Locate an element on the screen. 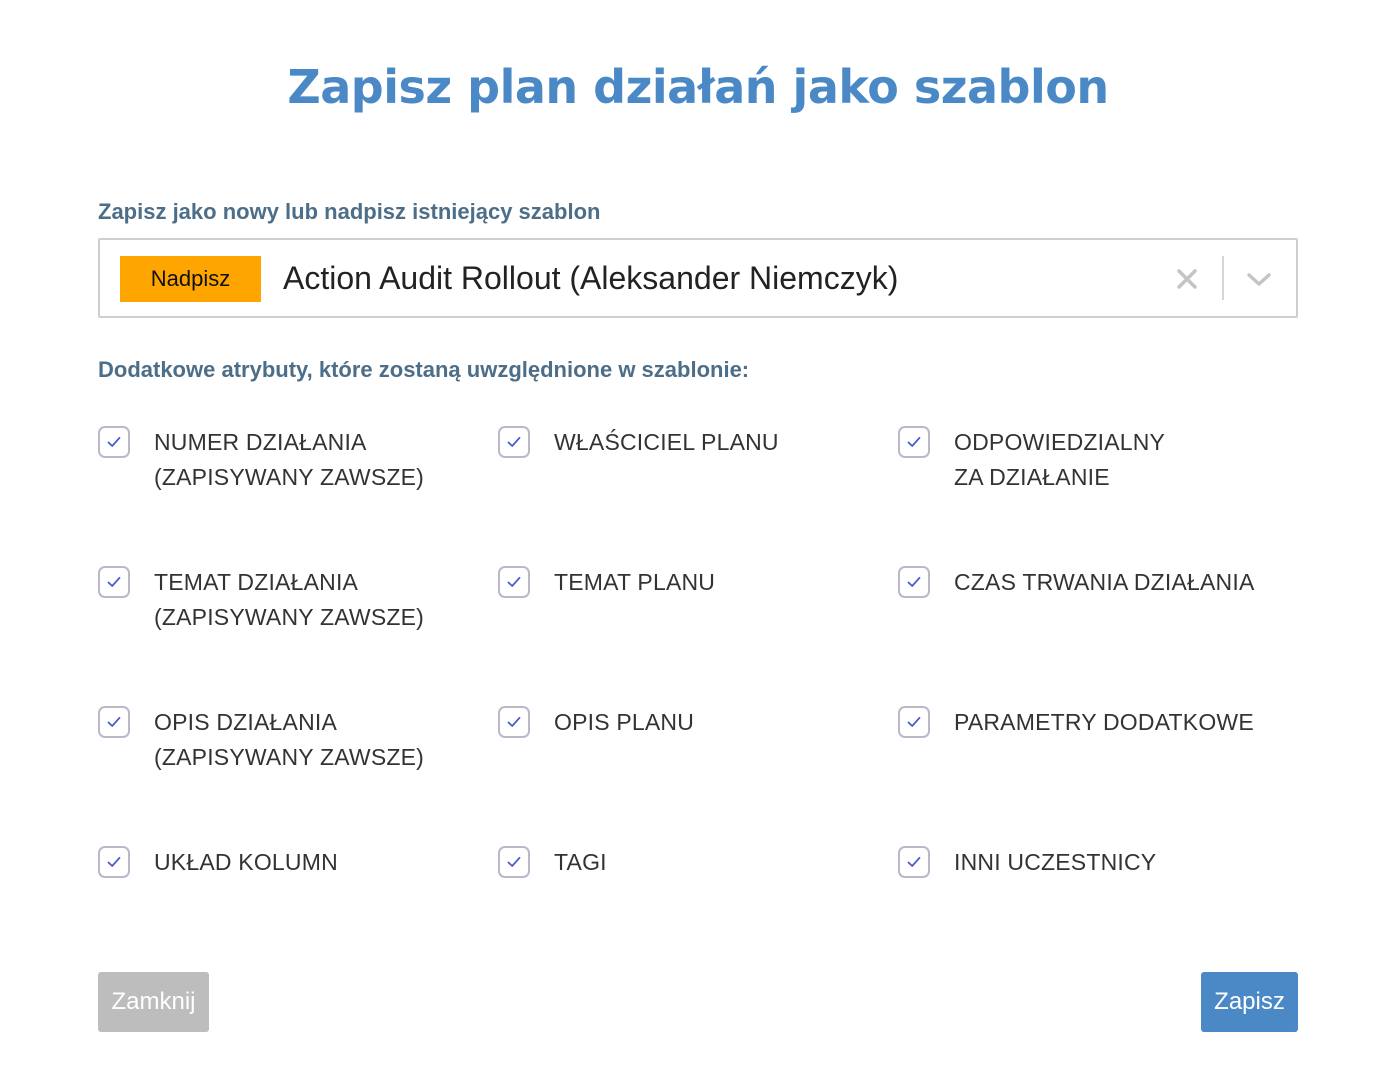 The height and width of the screenshot is (1090, 1396). attribute-label-line1: TAGI is located at coordinates (580, 862).